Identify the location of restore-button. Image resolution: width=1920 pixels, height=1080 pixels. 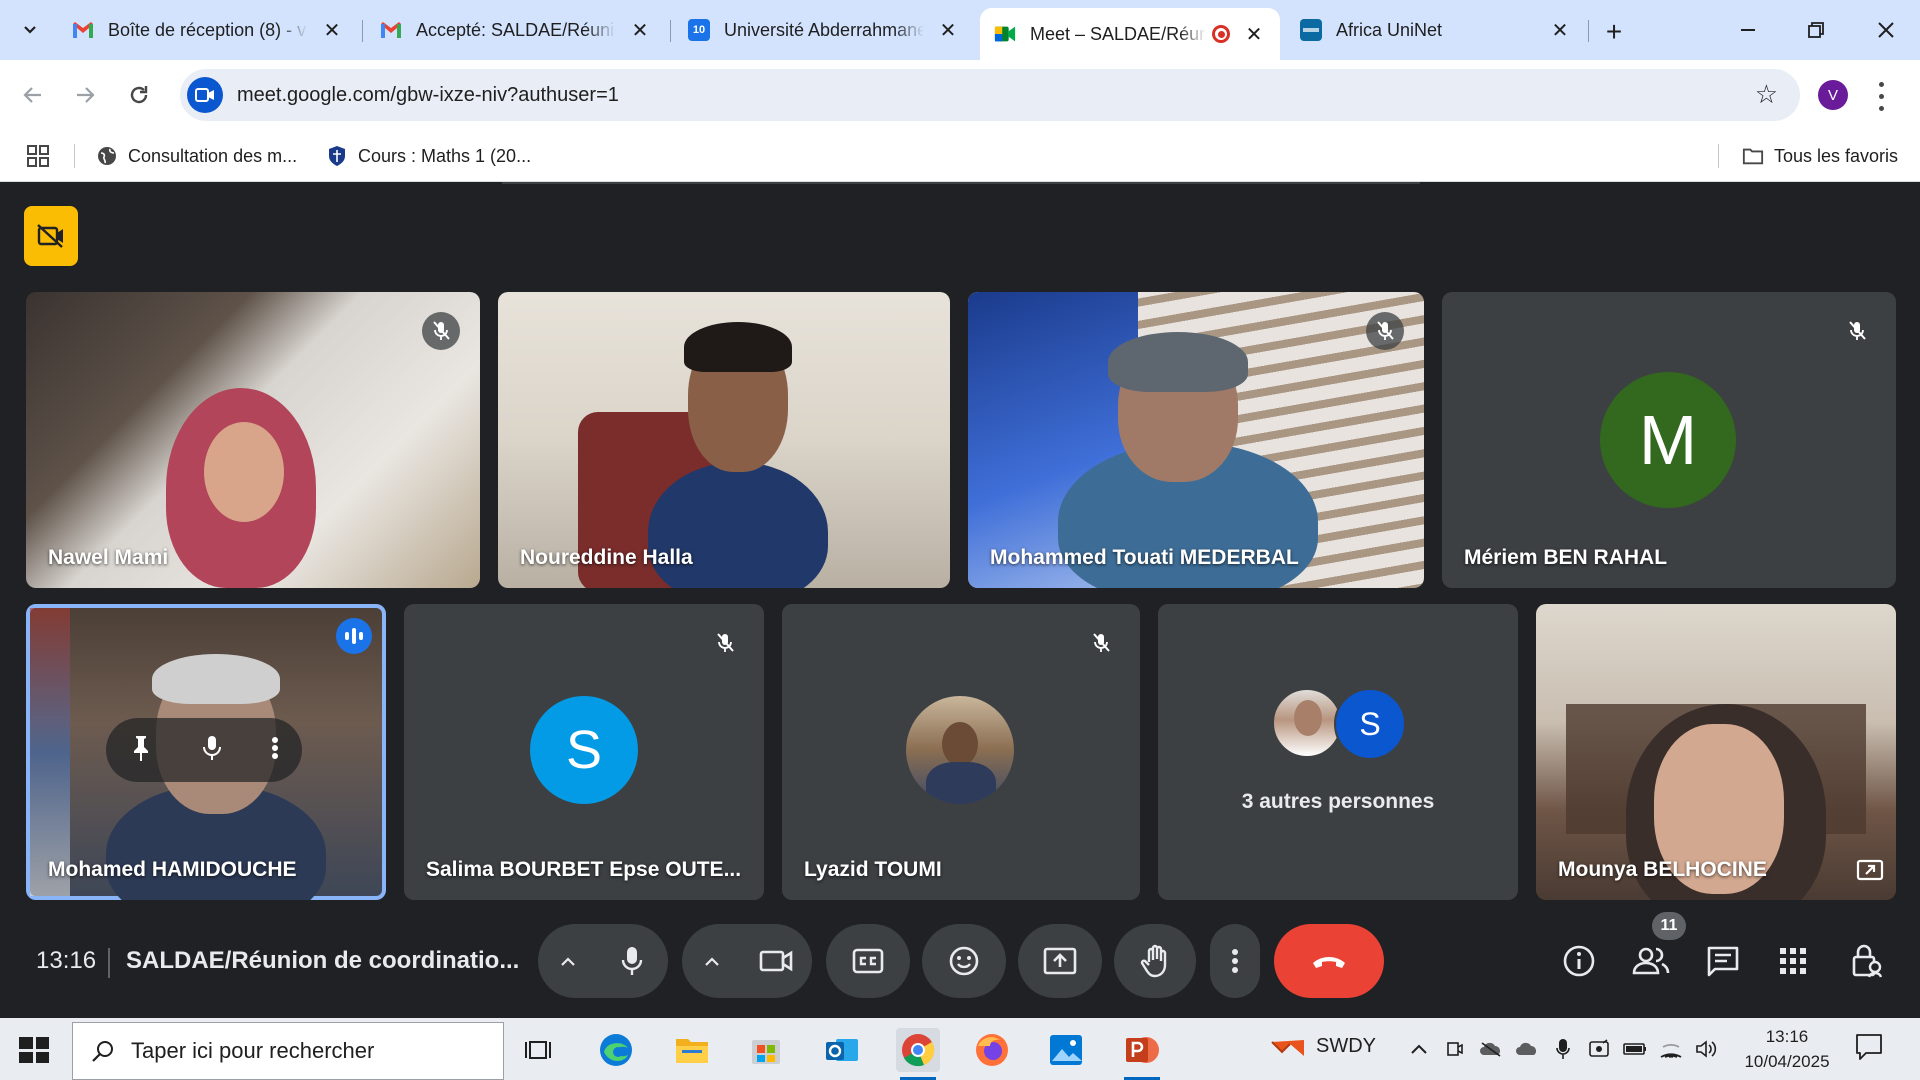
(1816, 30).